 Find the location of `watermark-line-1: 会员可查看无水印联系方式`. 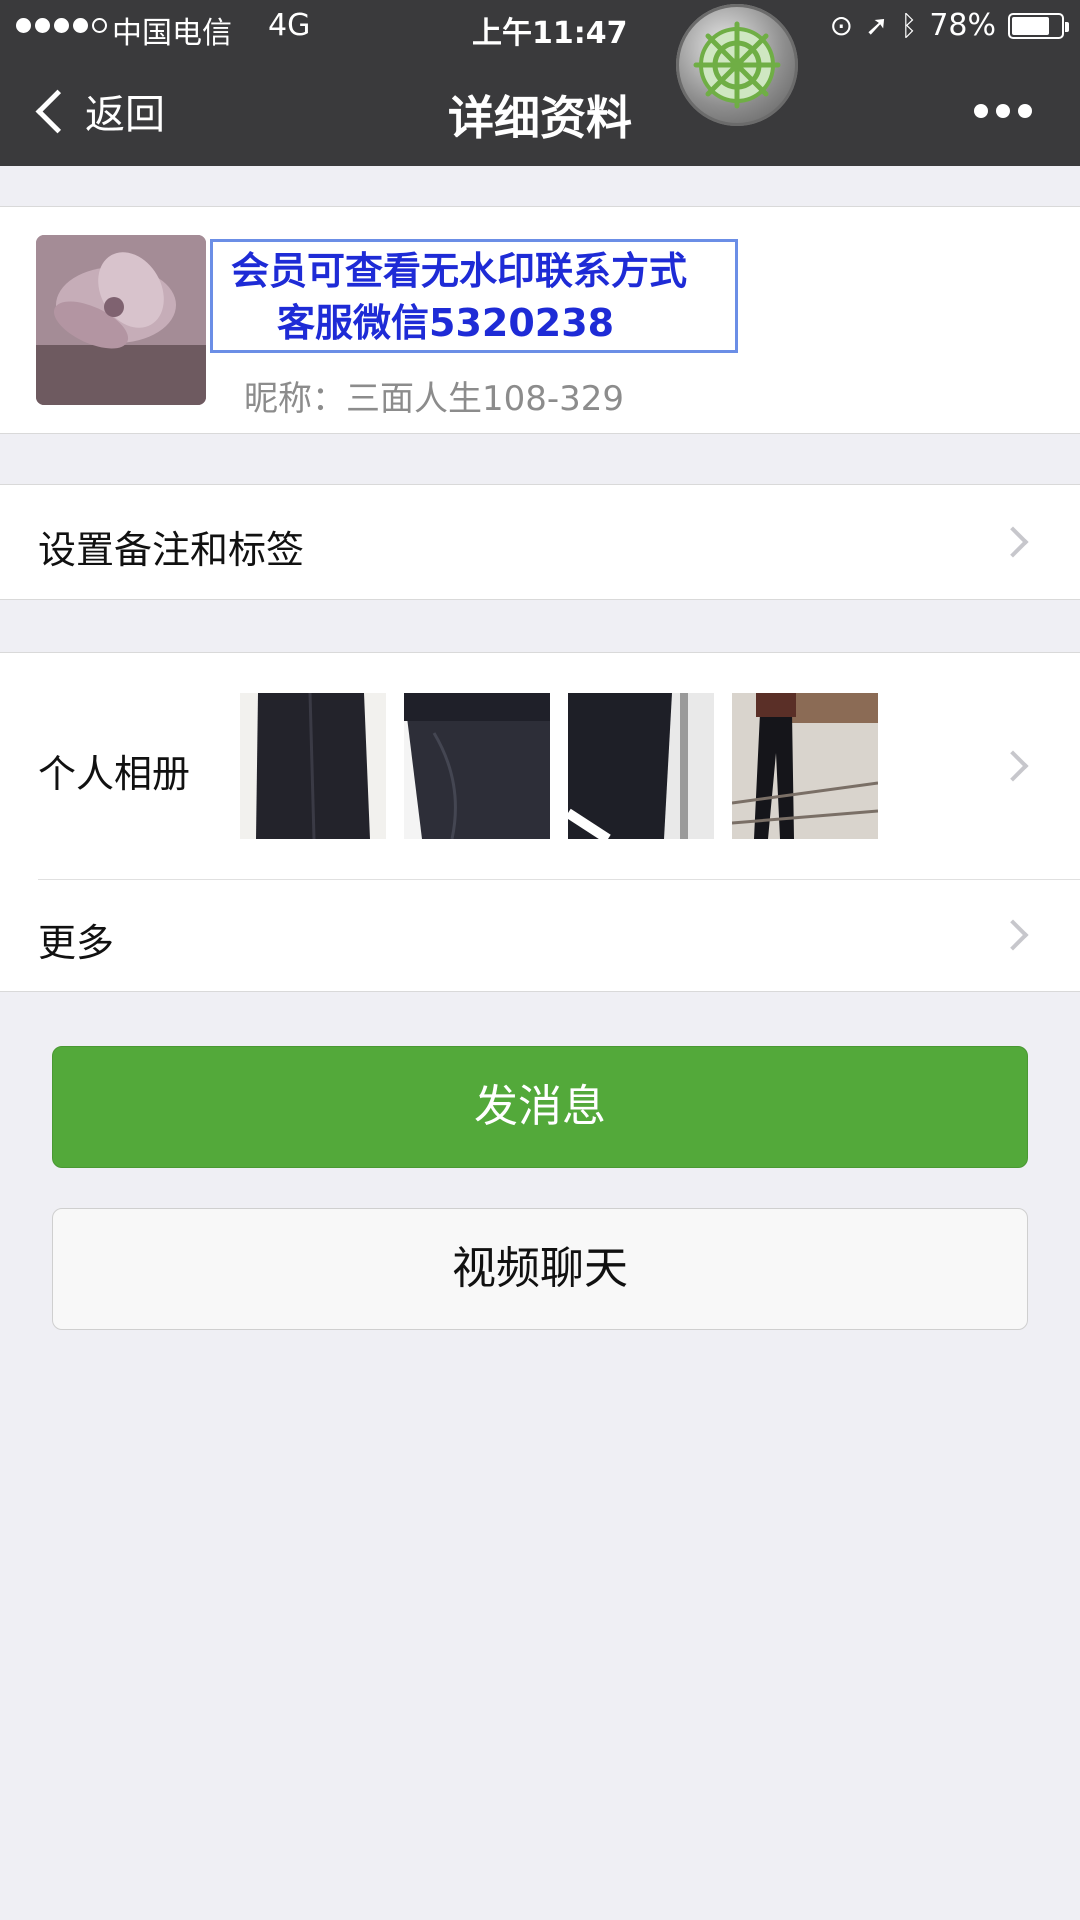

watermark-line-1: 会员可查看无水印联系方式 is located at coordinates (459, 271).